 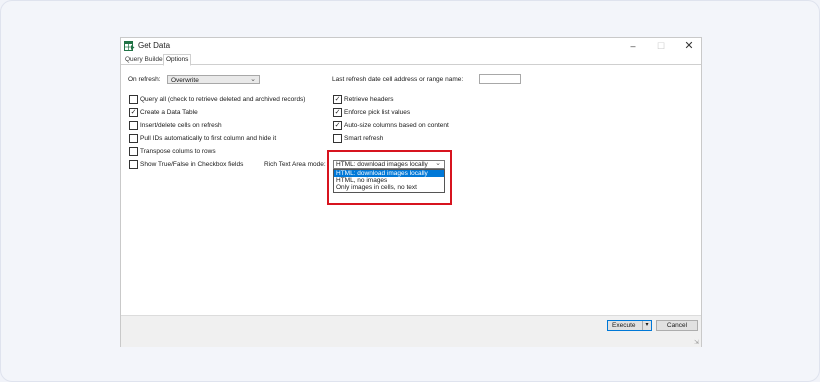 What do you see at coordinates (169, 112) in the screenshot?
I see `checkbox-label: Create a Data Table` at bounding box center [169, 112].